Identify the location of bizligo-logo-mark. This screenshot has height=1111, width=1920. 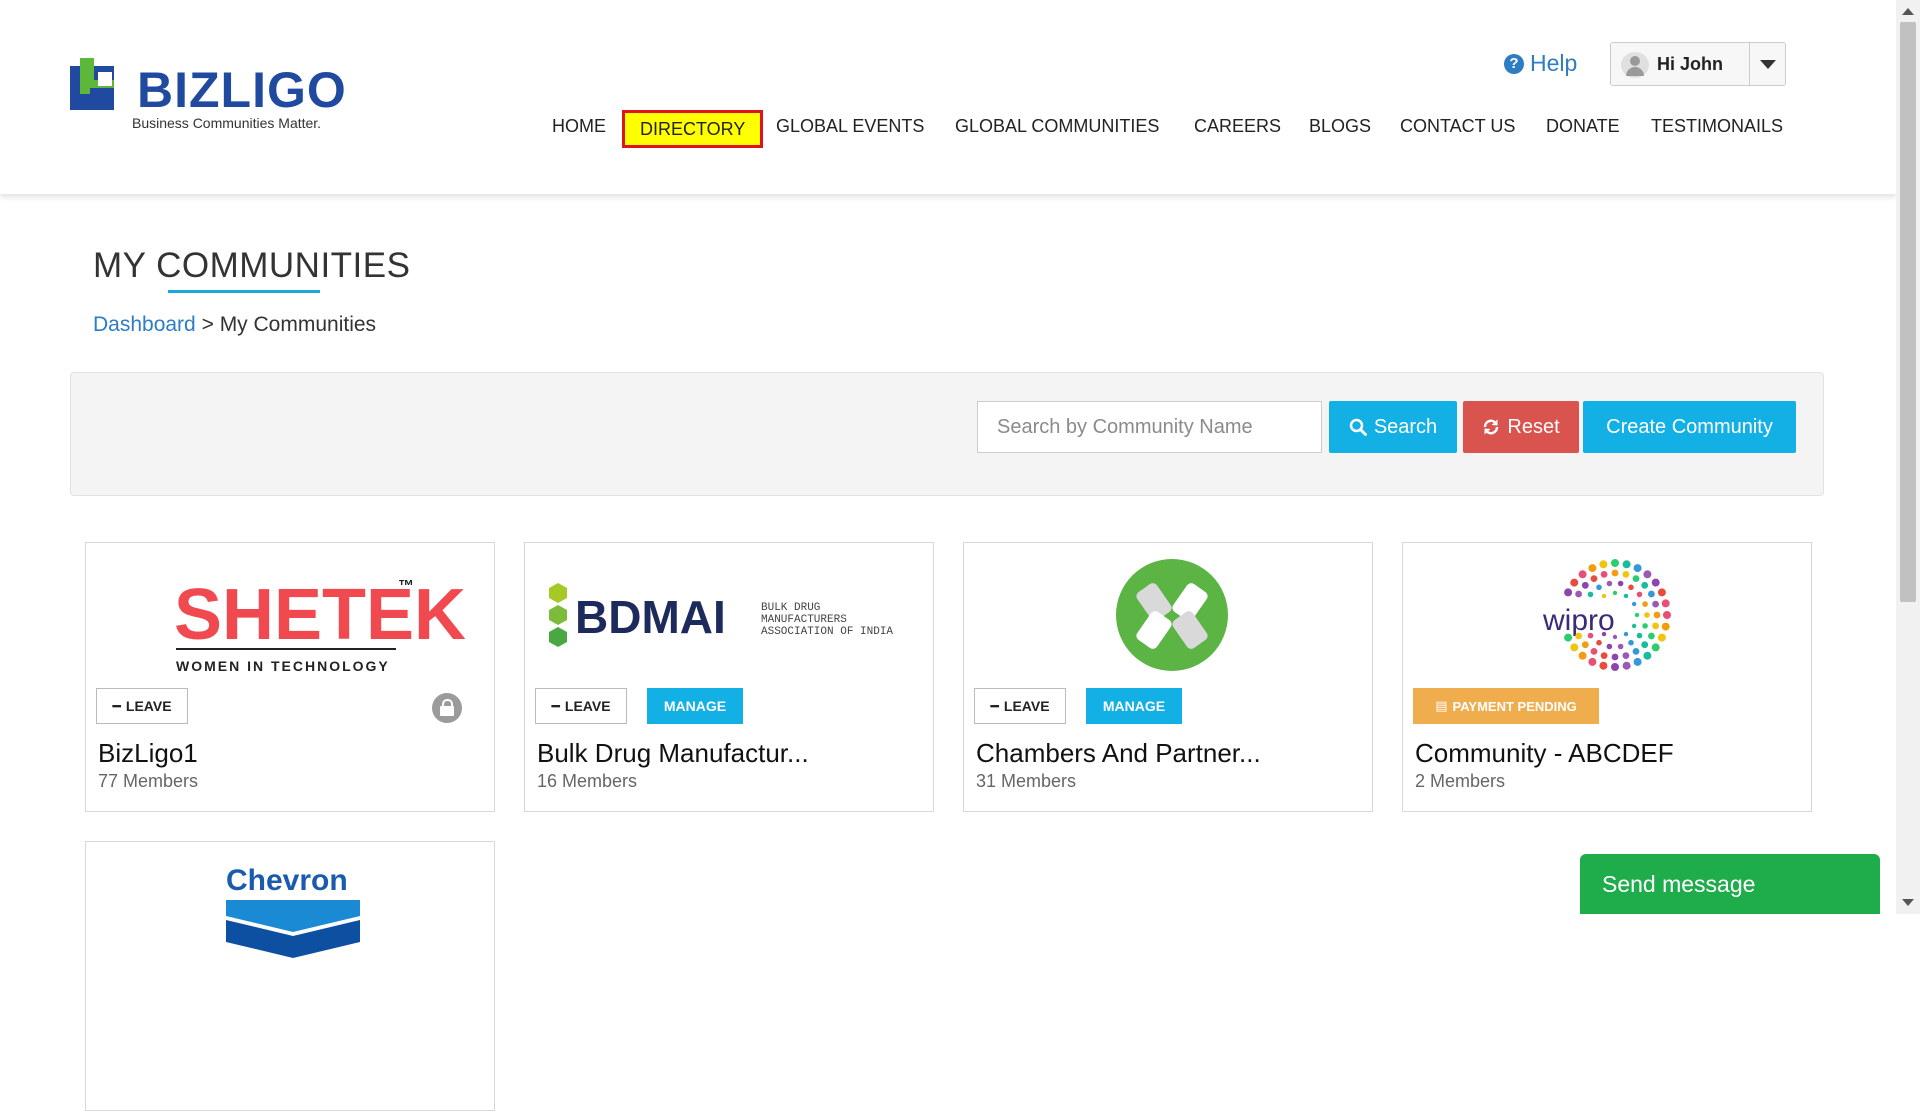
(92, 84).